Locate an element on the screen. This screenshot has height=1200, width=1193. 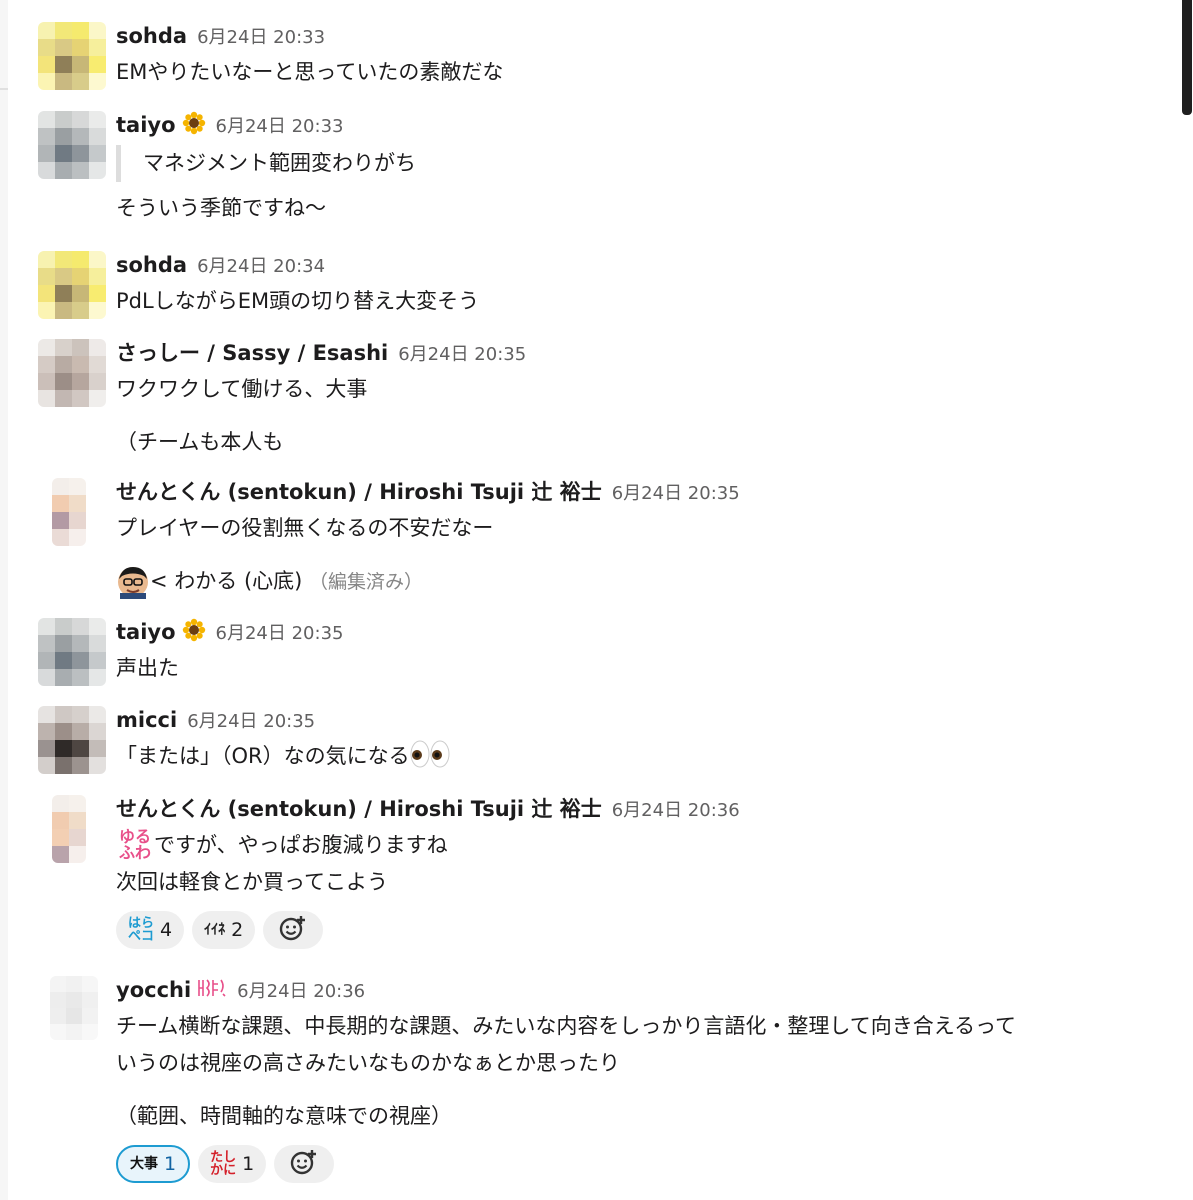
message-text: （チームも本人も is located at coordinates (200, 442).